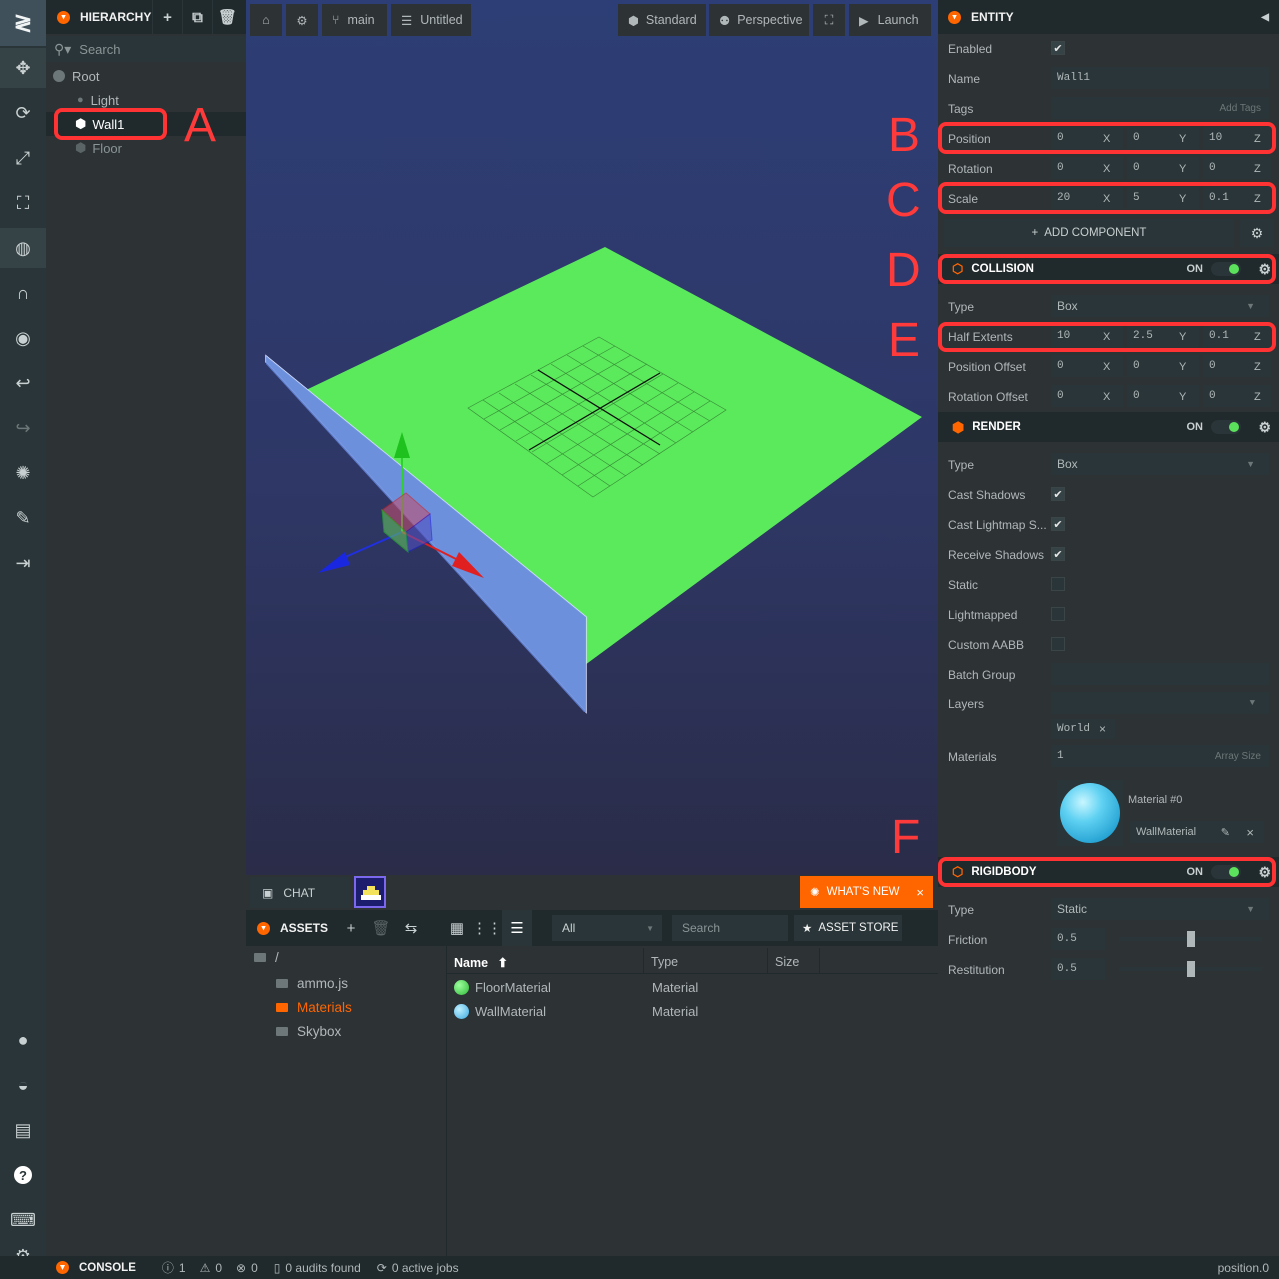 The image size is (1279, 1279). I want to click on whats-new-button: ✺ WHAT'S NEW ×, so click(866, 892).